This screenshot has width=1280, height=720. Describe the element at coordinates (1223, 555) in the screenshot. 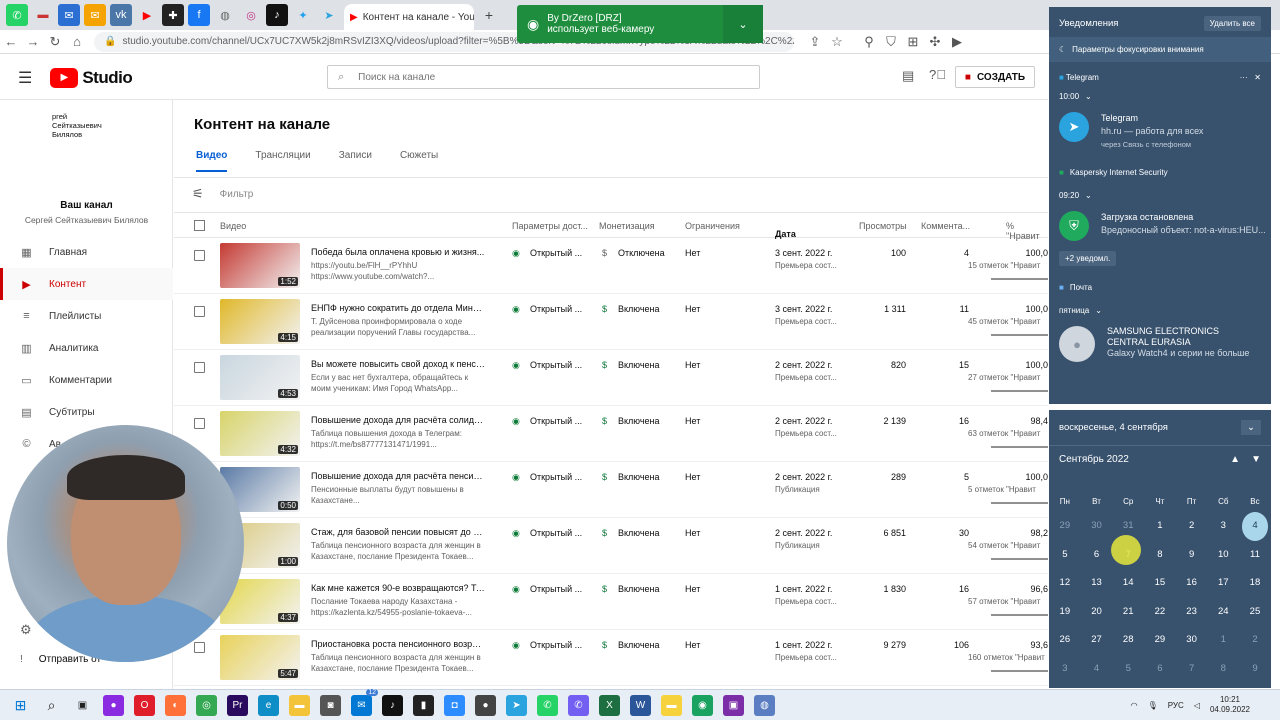

I see `calendar-day: 10` at that location.